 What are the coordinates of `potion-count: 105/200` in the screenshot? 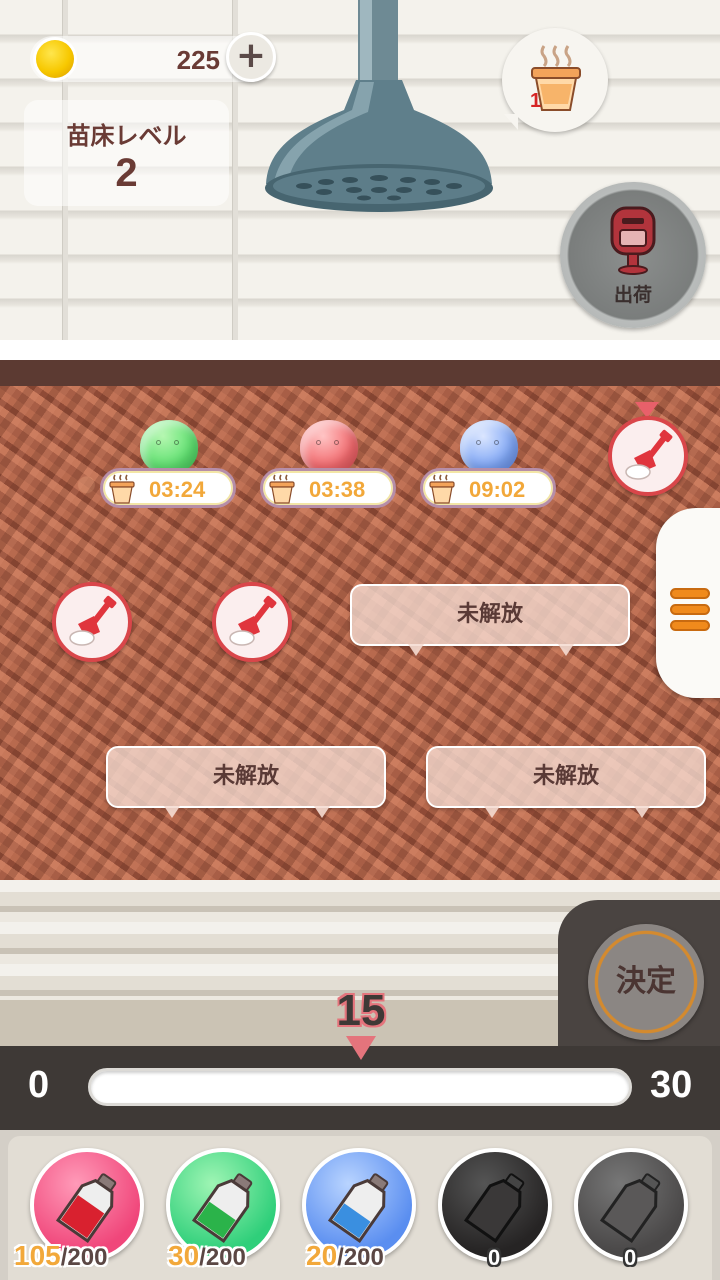 It's located at (61, 1255).